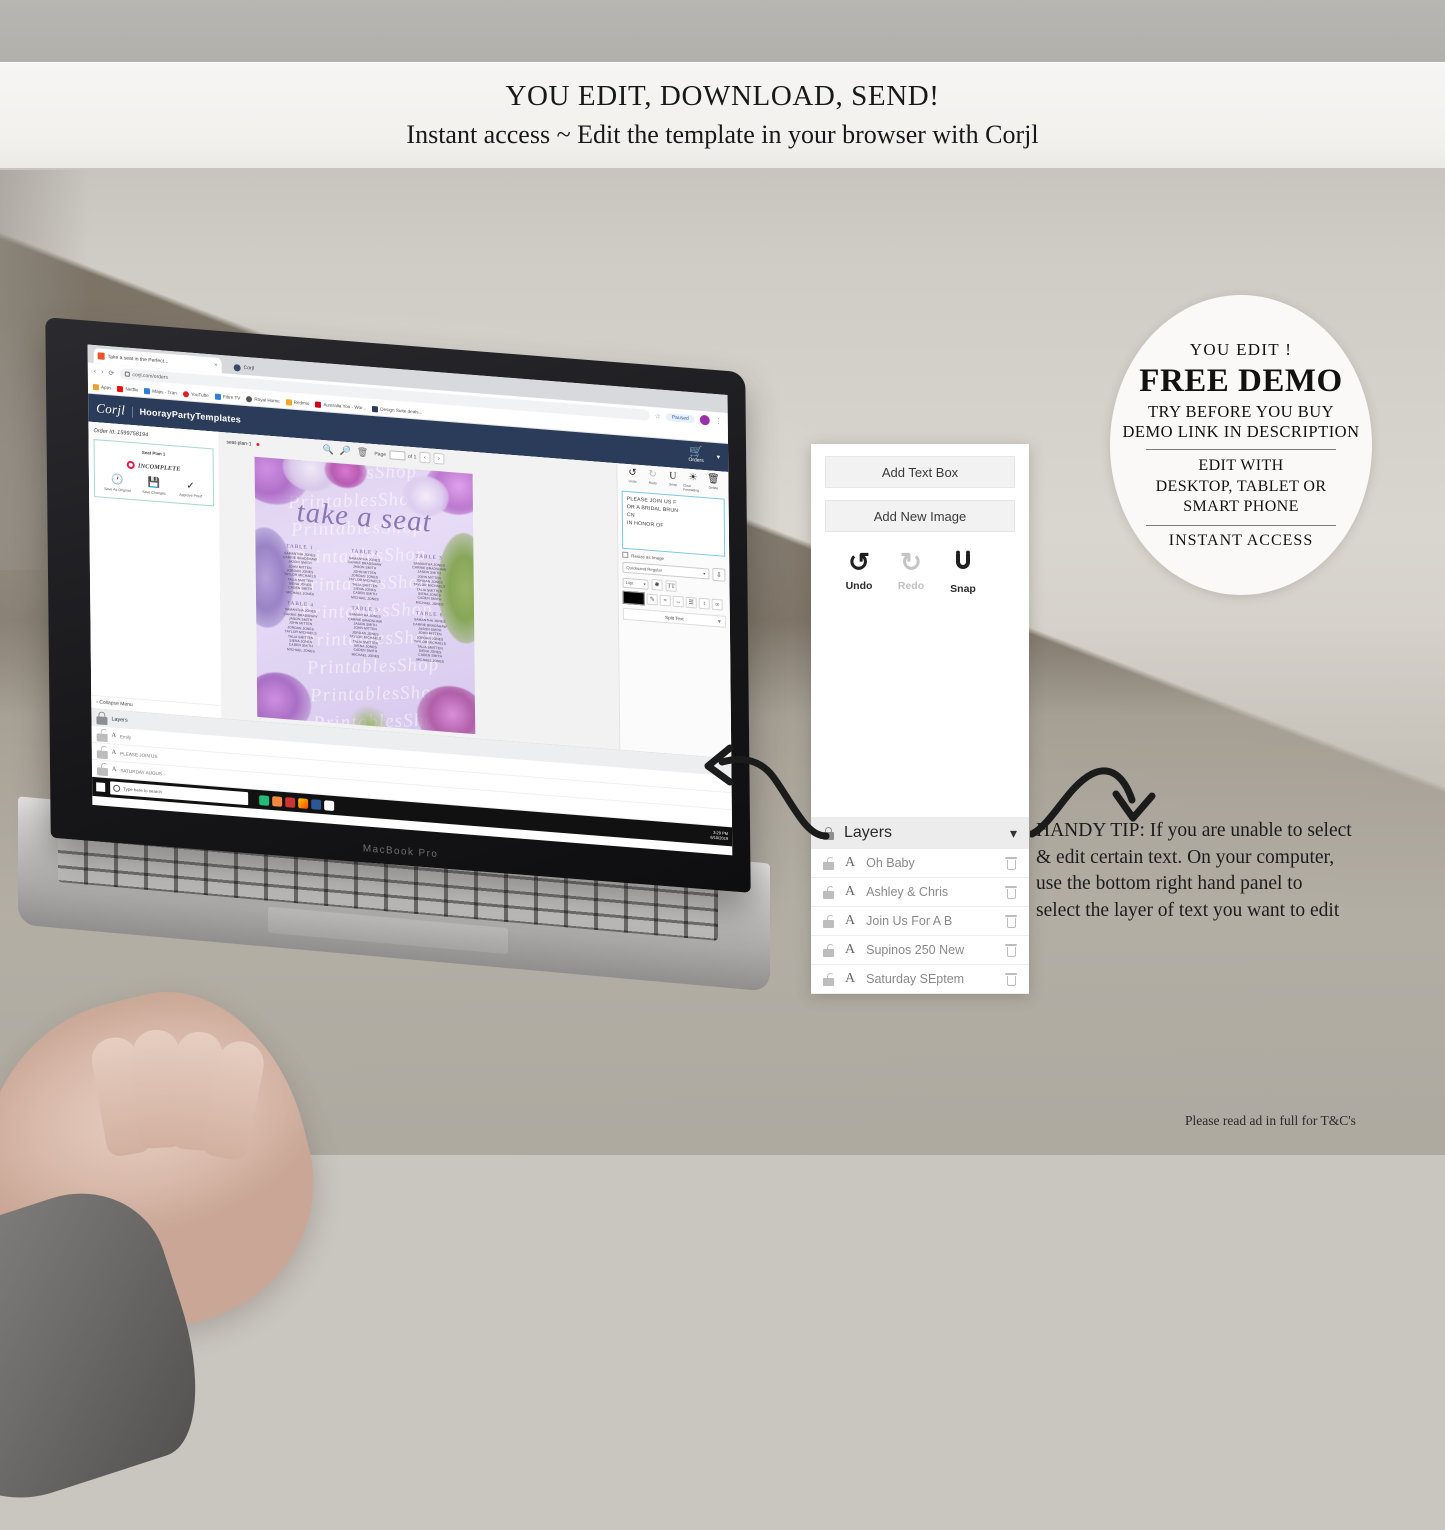  Describe the element at coordinates (920, 921) in the screenshot. I see `layer-row: A Join Us For A B` at that location.